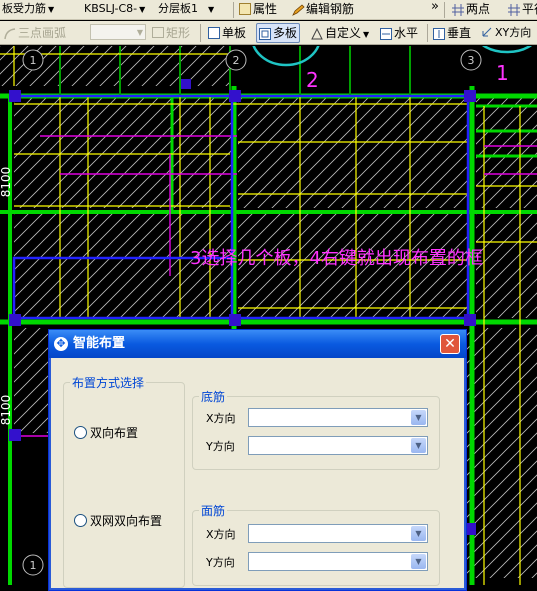 The width and height of the screenshot is (537, 591). I want to click on three-point-arc-button: 三点画弧, so click(35, 33).